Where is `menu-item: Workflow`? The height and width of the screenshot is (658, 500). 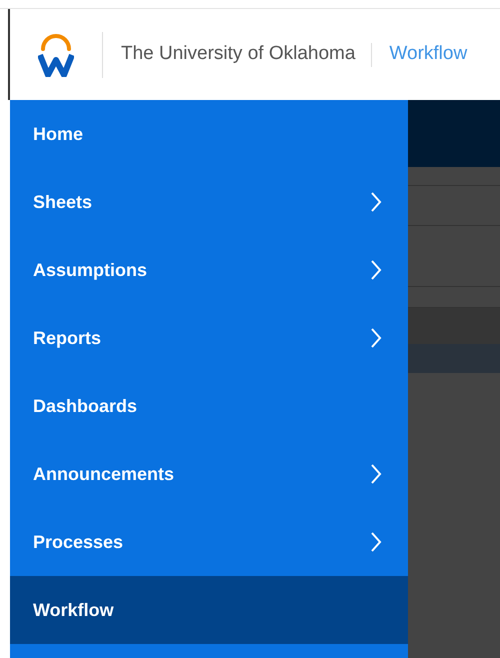
menu-item: Workflow is located at coordinates (209, 610).